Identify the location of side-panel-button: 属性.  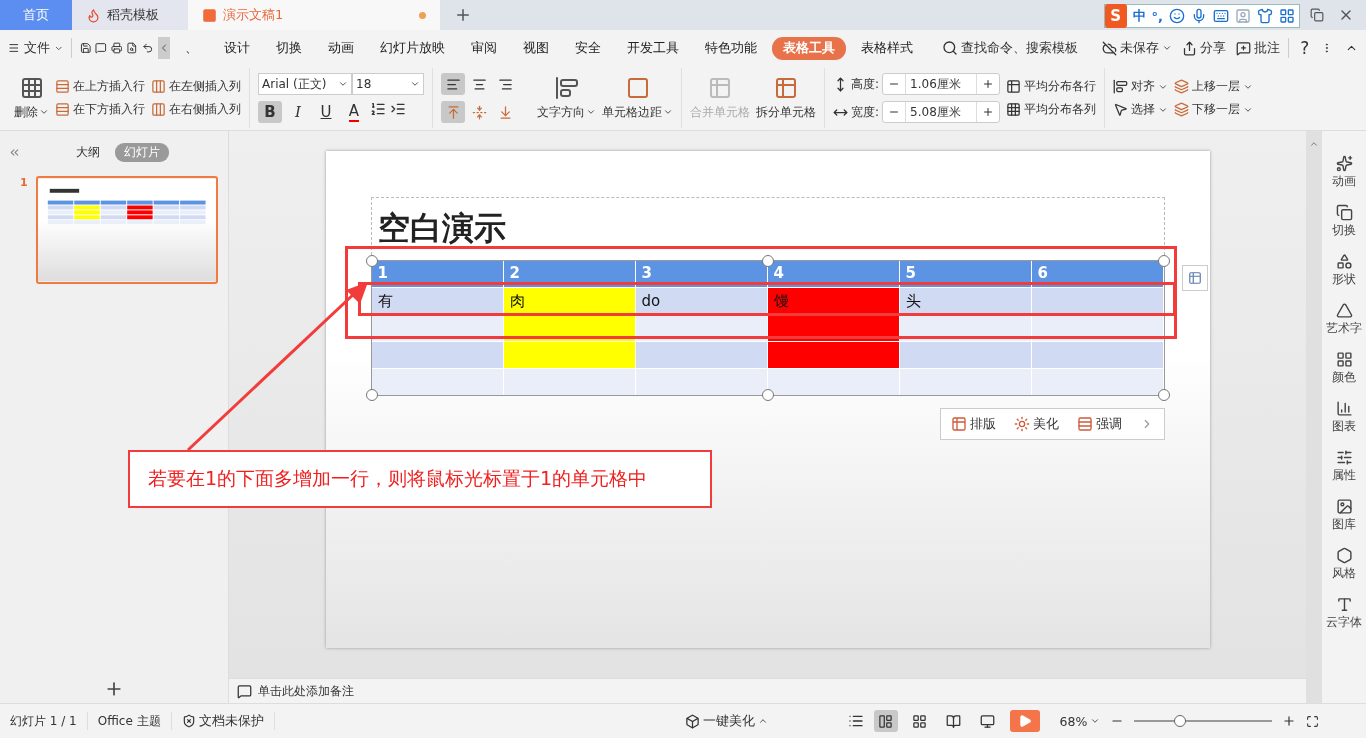
(1344, 466).